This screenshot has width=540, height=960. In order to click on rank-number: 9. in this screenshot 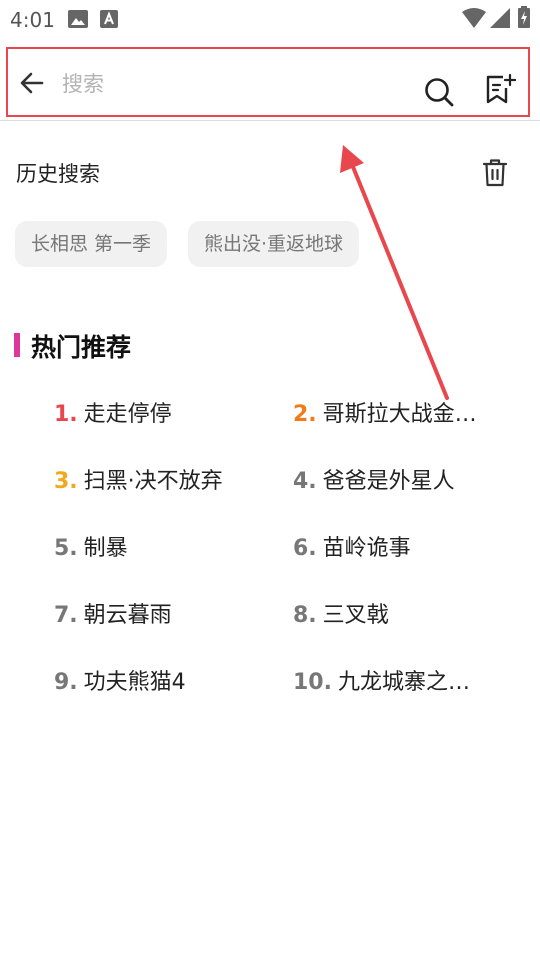, I will do `click(66, 682)`.